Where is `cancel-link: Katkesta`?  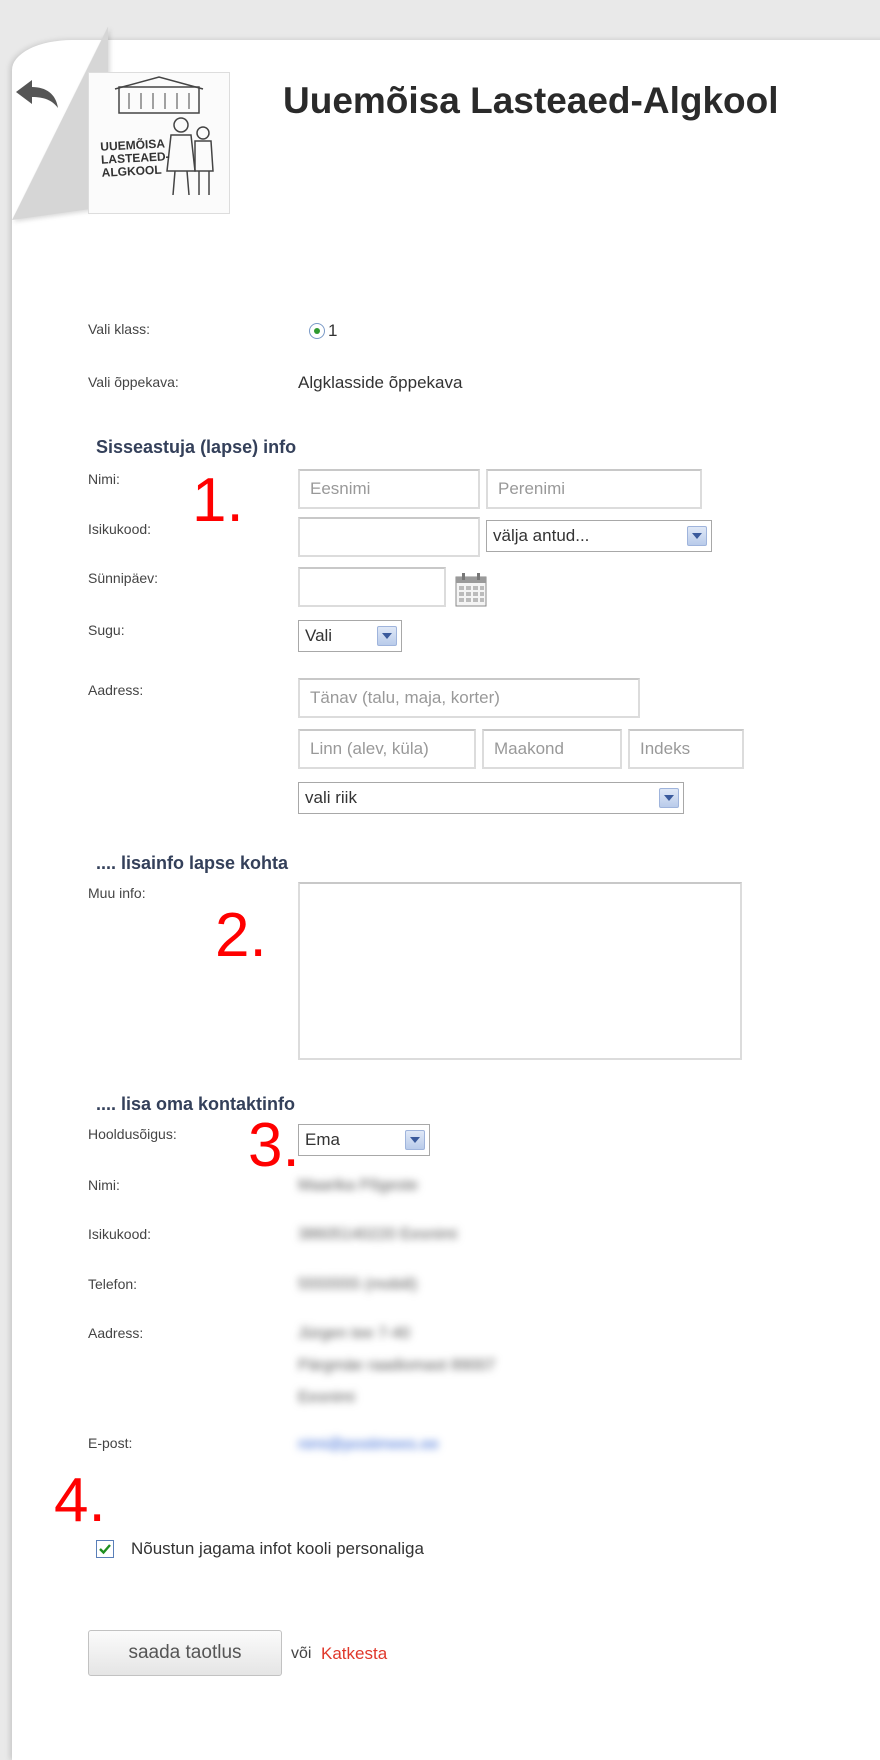
cancel-link: Katkesta is located at coordinates (354, 1654).